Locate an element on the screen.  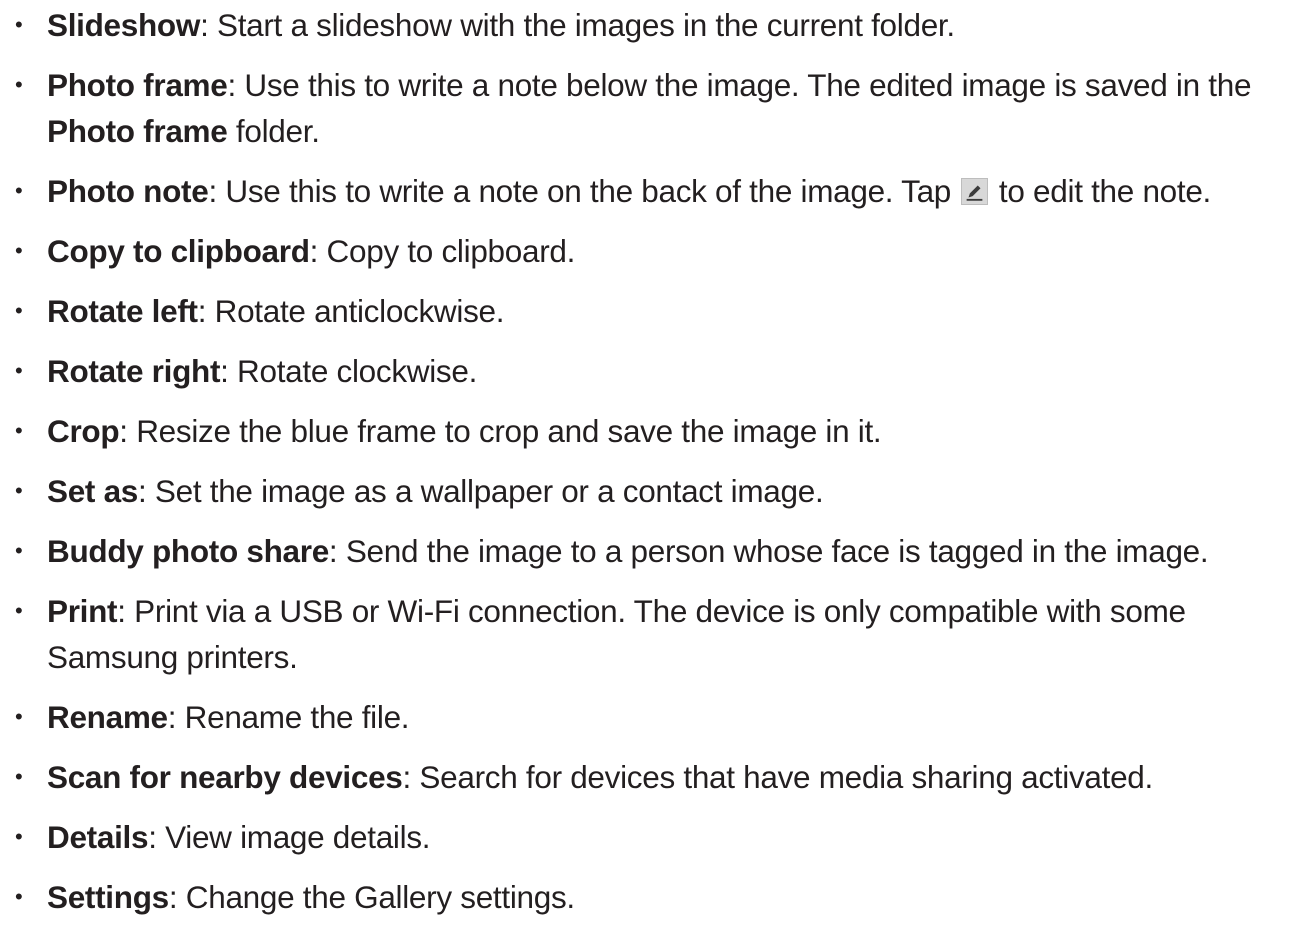
item-term: Photo note is located at coordinates (128, 191).